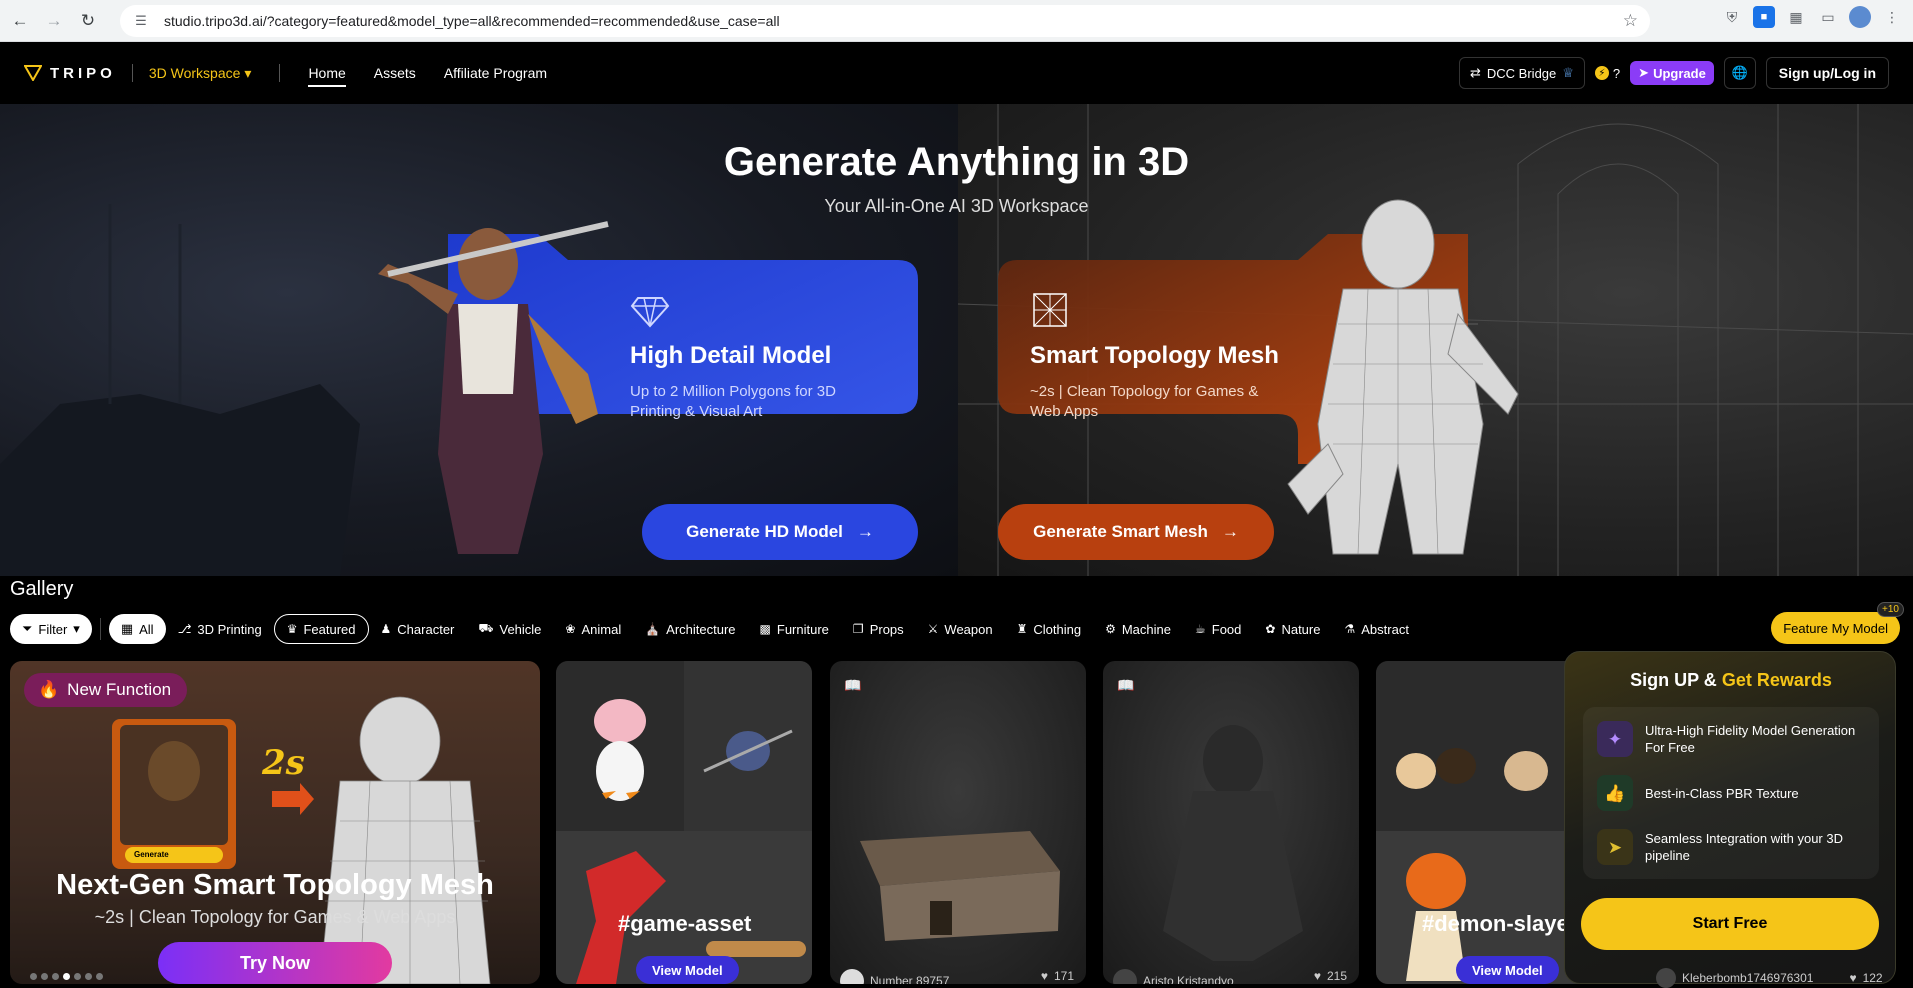 This screenshot has width=1913, height=988. Describe the element at coordinates (20, 21) in the screenshot. I see `back-icon: ←` at that location.